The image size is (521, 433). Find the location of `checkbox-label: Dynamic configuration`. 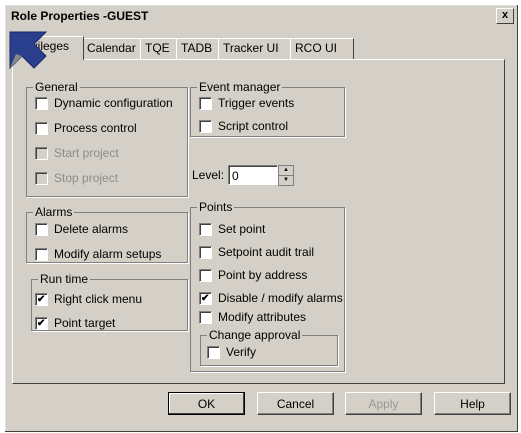

checkbox-label: Dynamic configuration is located at coordinates (113, 103).